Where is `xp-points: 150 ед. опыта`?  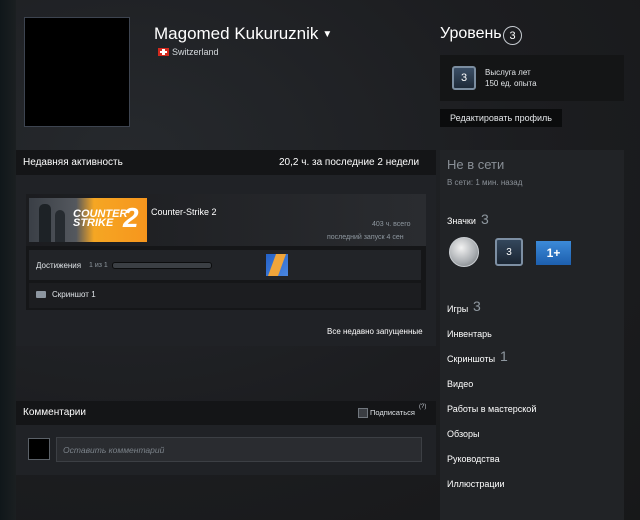 xp-points: 150 ед. опыта is located at coordinates (511, 83).